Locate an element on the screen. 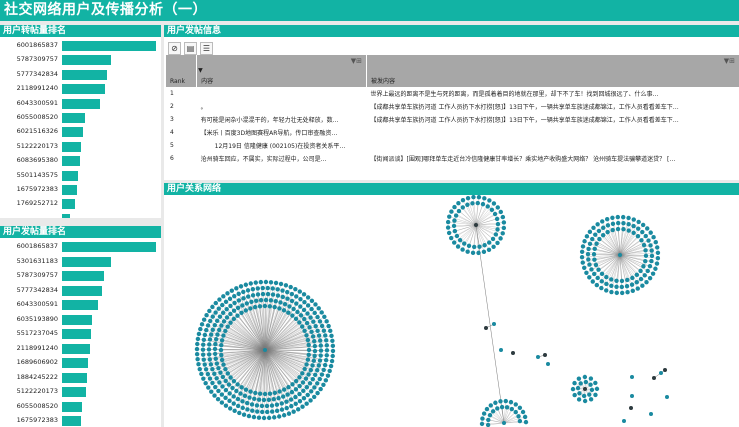 The height and width of the screenshot is (427, 739). bar-row: 5777342834 is located at coordinates (80, 290).